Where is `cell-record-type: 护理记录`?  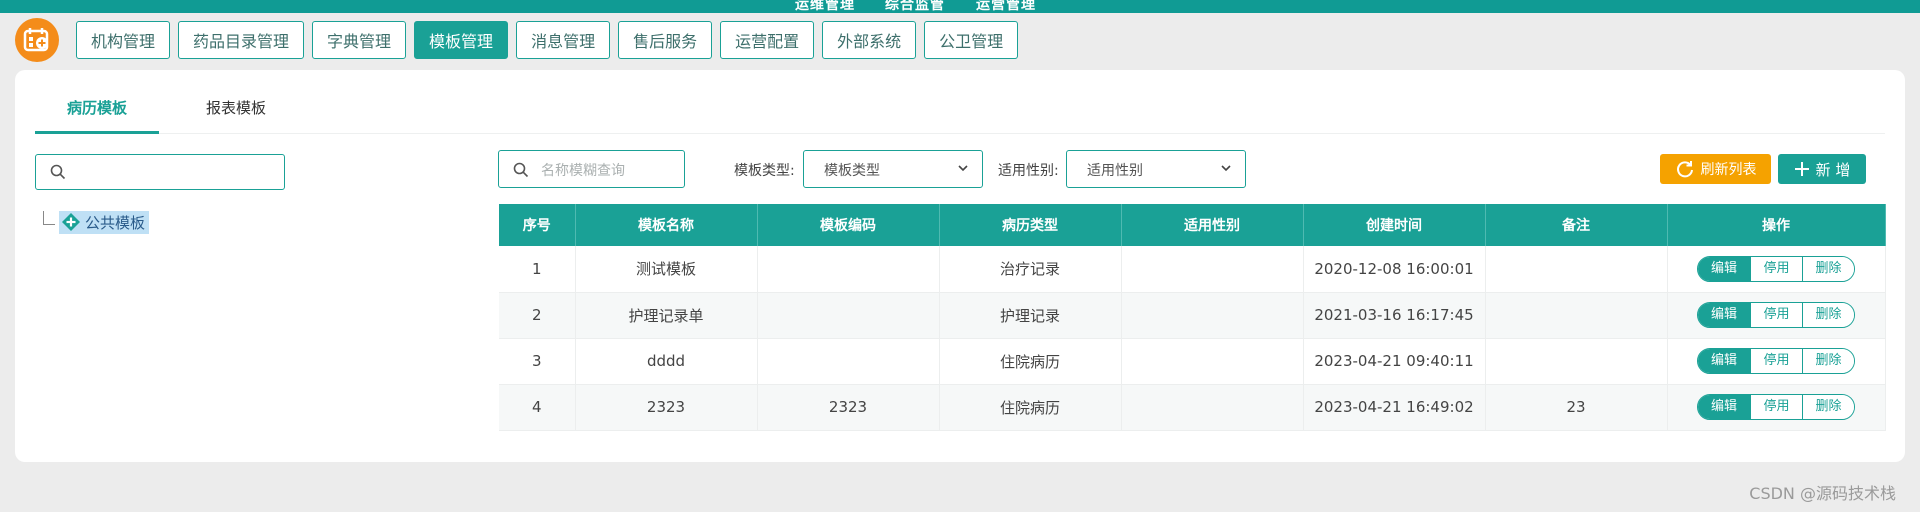 cell-record-type: 护理记录 is located at coordinates (1030, 315).